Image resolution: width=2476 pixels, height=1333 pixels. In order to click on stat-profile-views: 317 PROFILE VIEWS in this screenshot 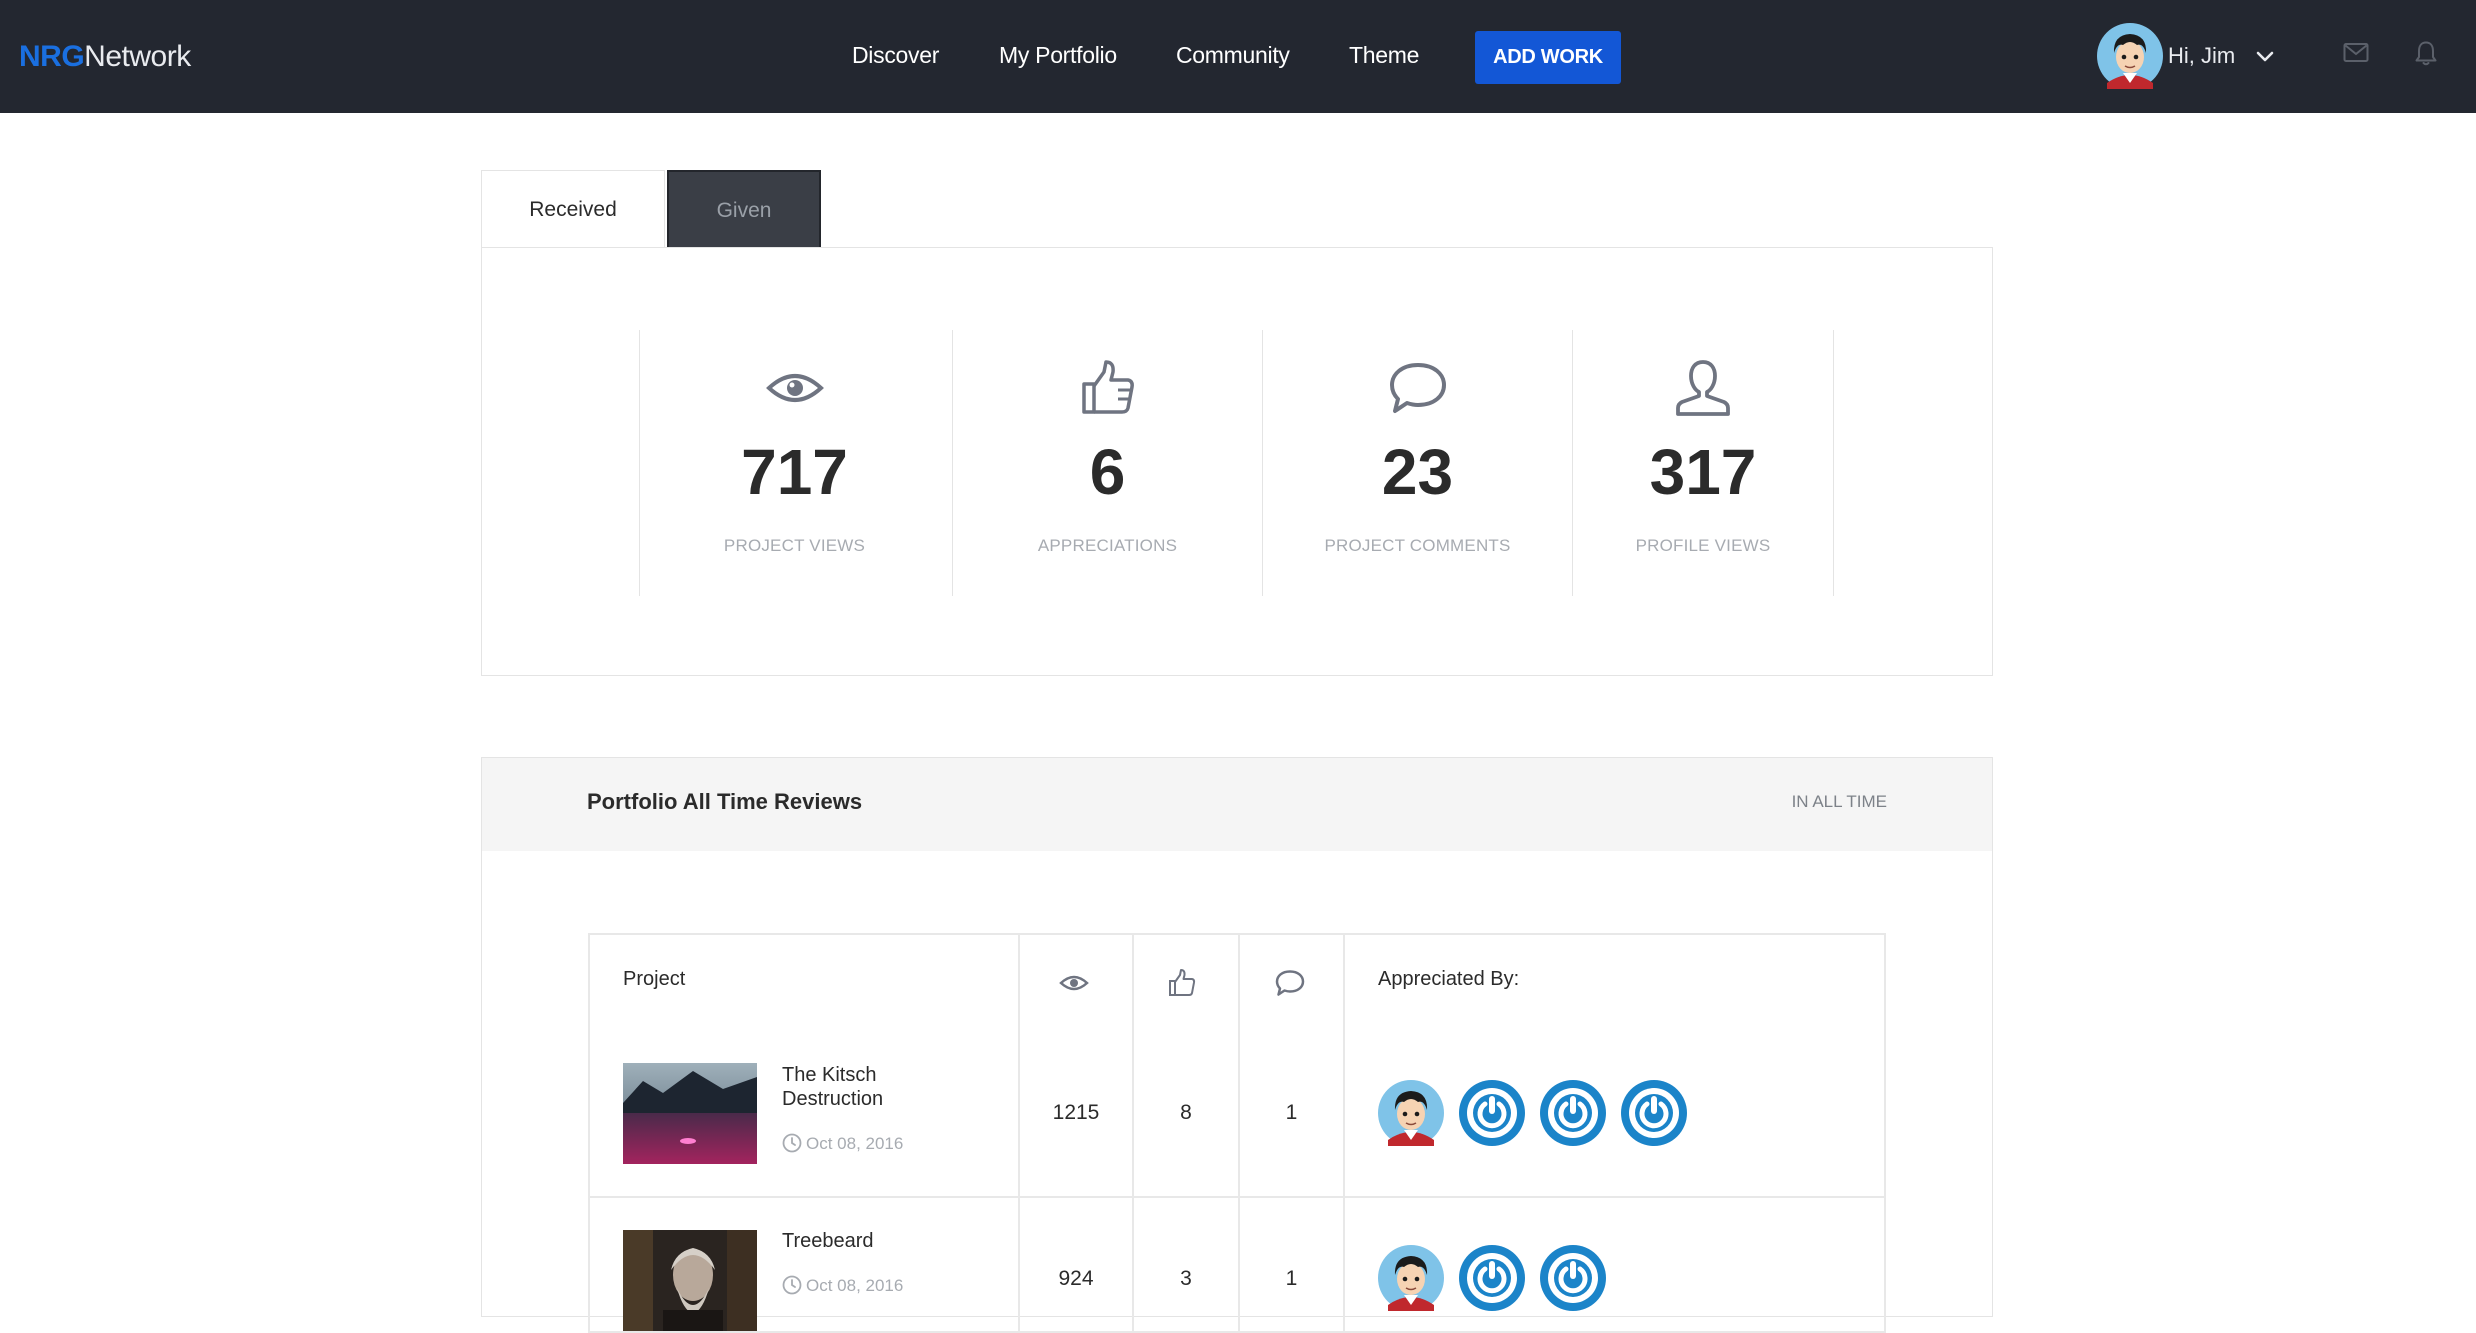, I will do `click(1703, 463)`.